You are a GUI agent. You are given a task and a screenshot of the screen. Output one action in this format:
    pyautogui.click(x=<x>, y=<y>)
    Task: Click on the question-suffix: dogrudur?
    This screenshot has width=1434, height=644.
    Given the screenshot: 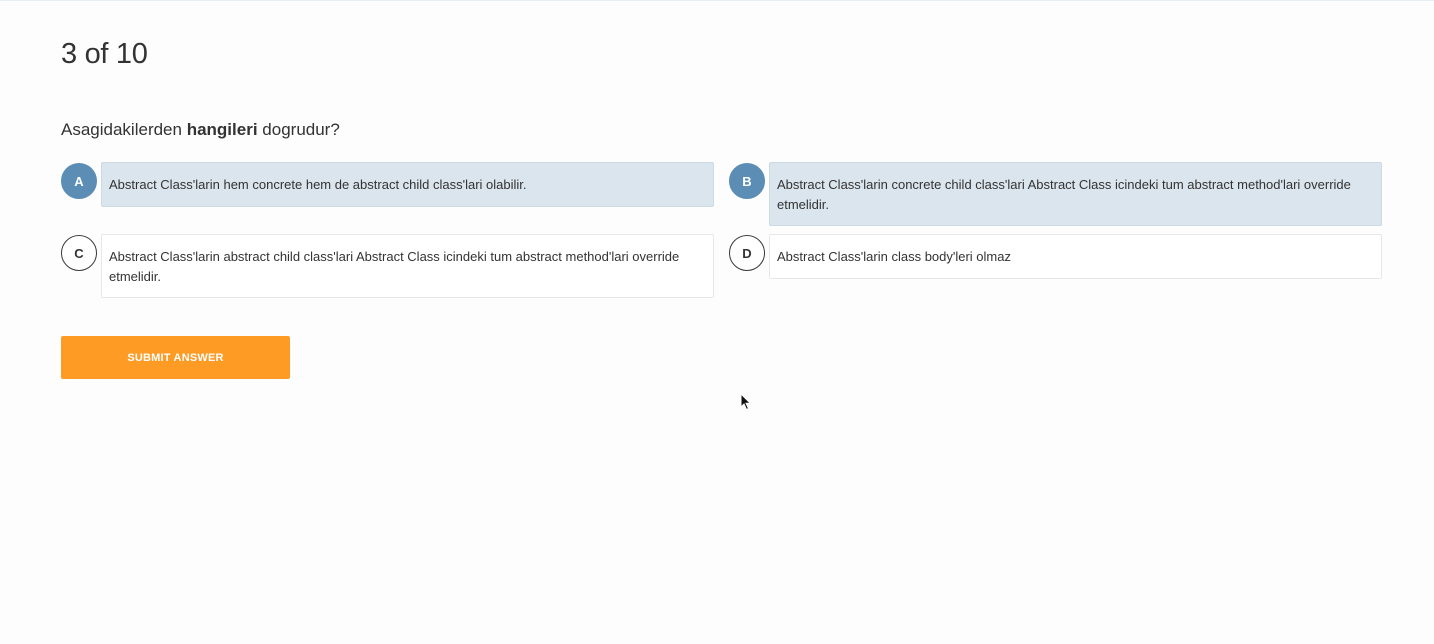 What is the action you would take?
    pyautogui.click(x=301, y=129)
    